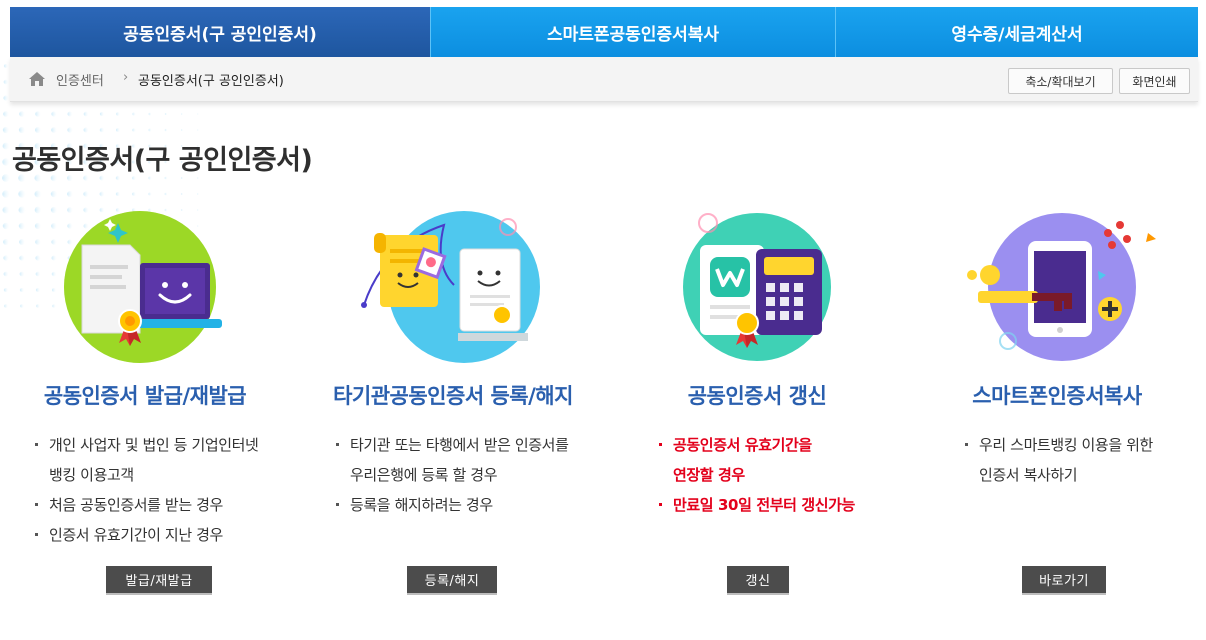 Image resolution: width=1206 pixels, height=640 pixels. What do you see at coordinates (146, 505) in the screenshot?
I see `list-item: 처음 공동인증서를 받는 경우` at bounding box center [146, 505].